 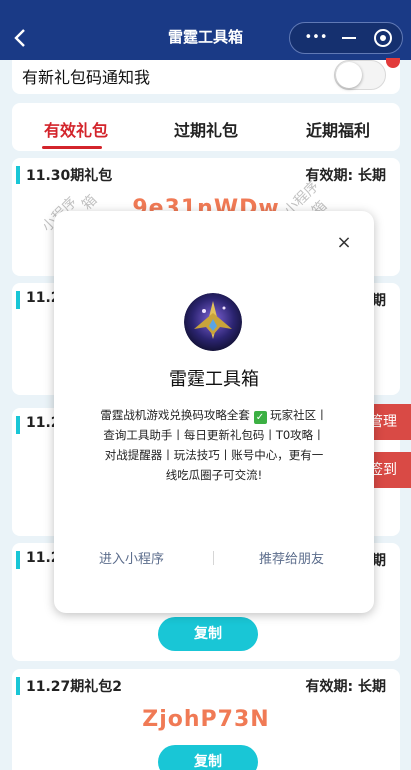 I want to click on minimize-icon, so click(x=349, y=38).